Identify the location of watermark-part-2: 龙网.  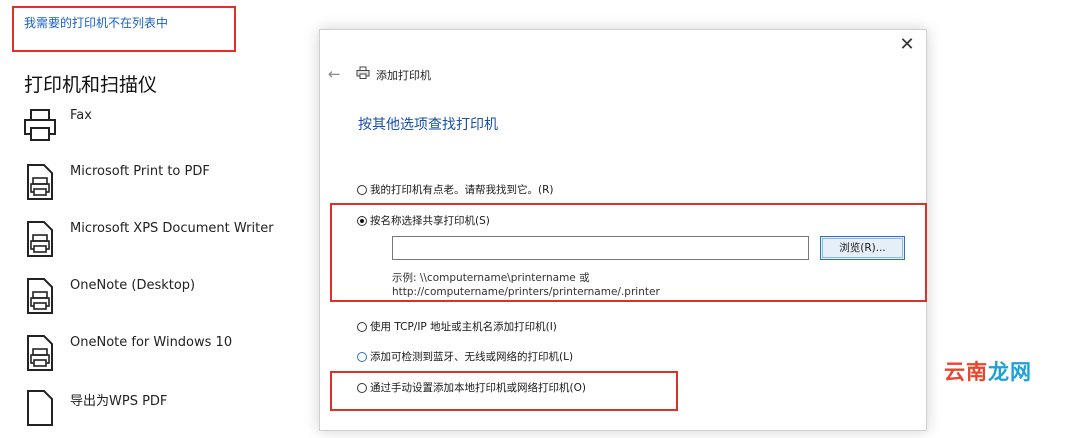
(1010, 372).